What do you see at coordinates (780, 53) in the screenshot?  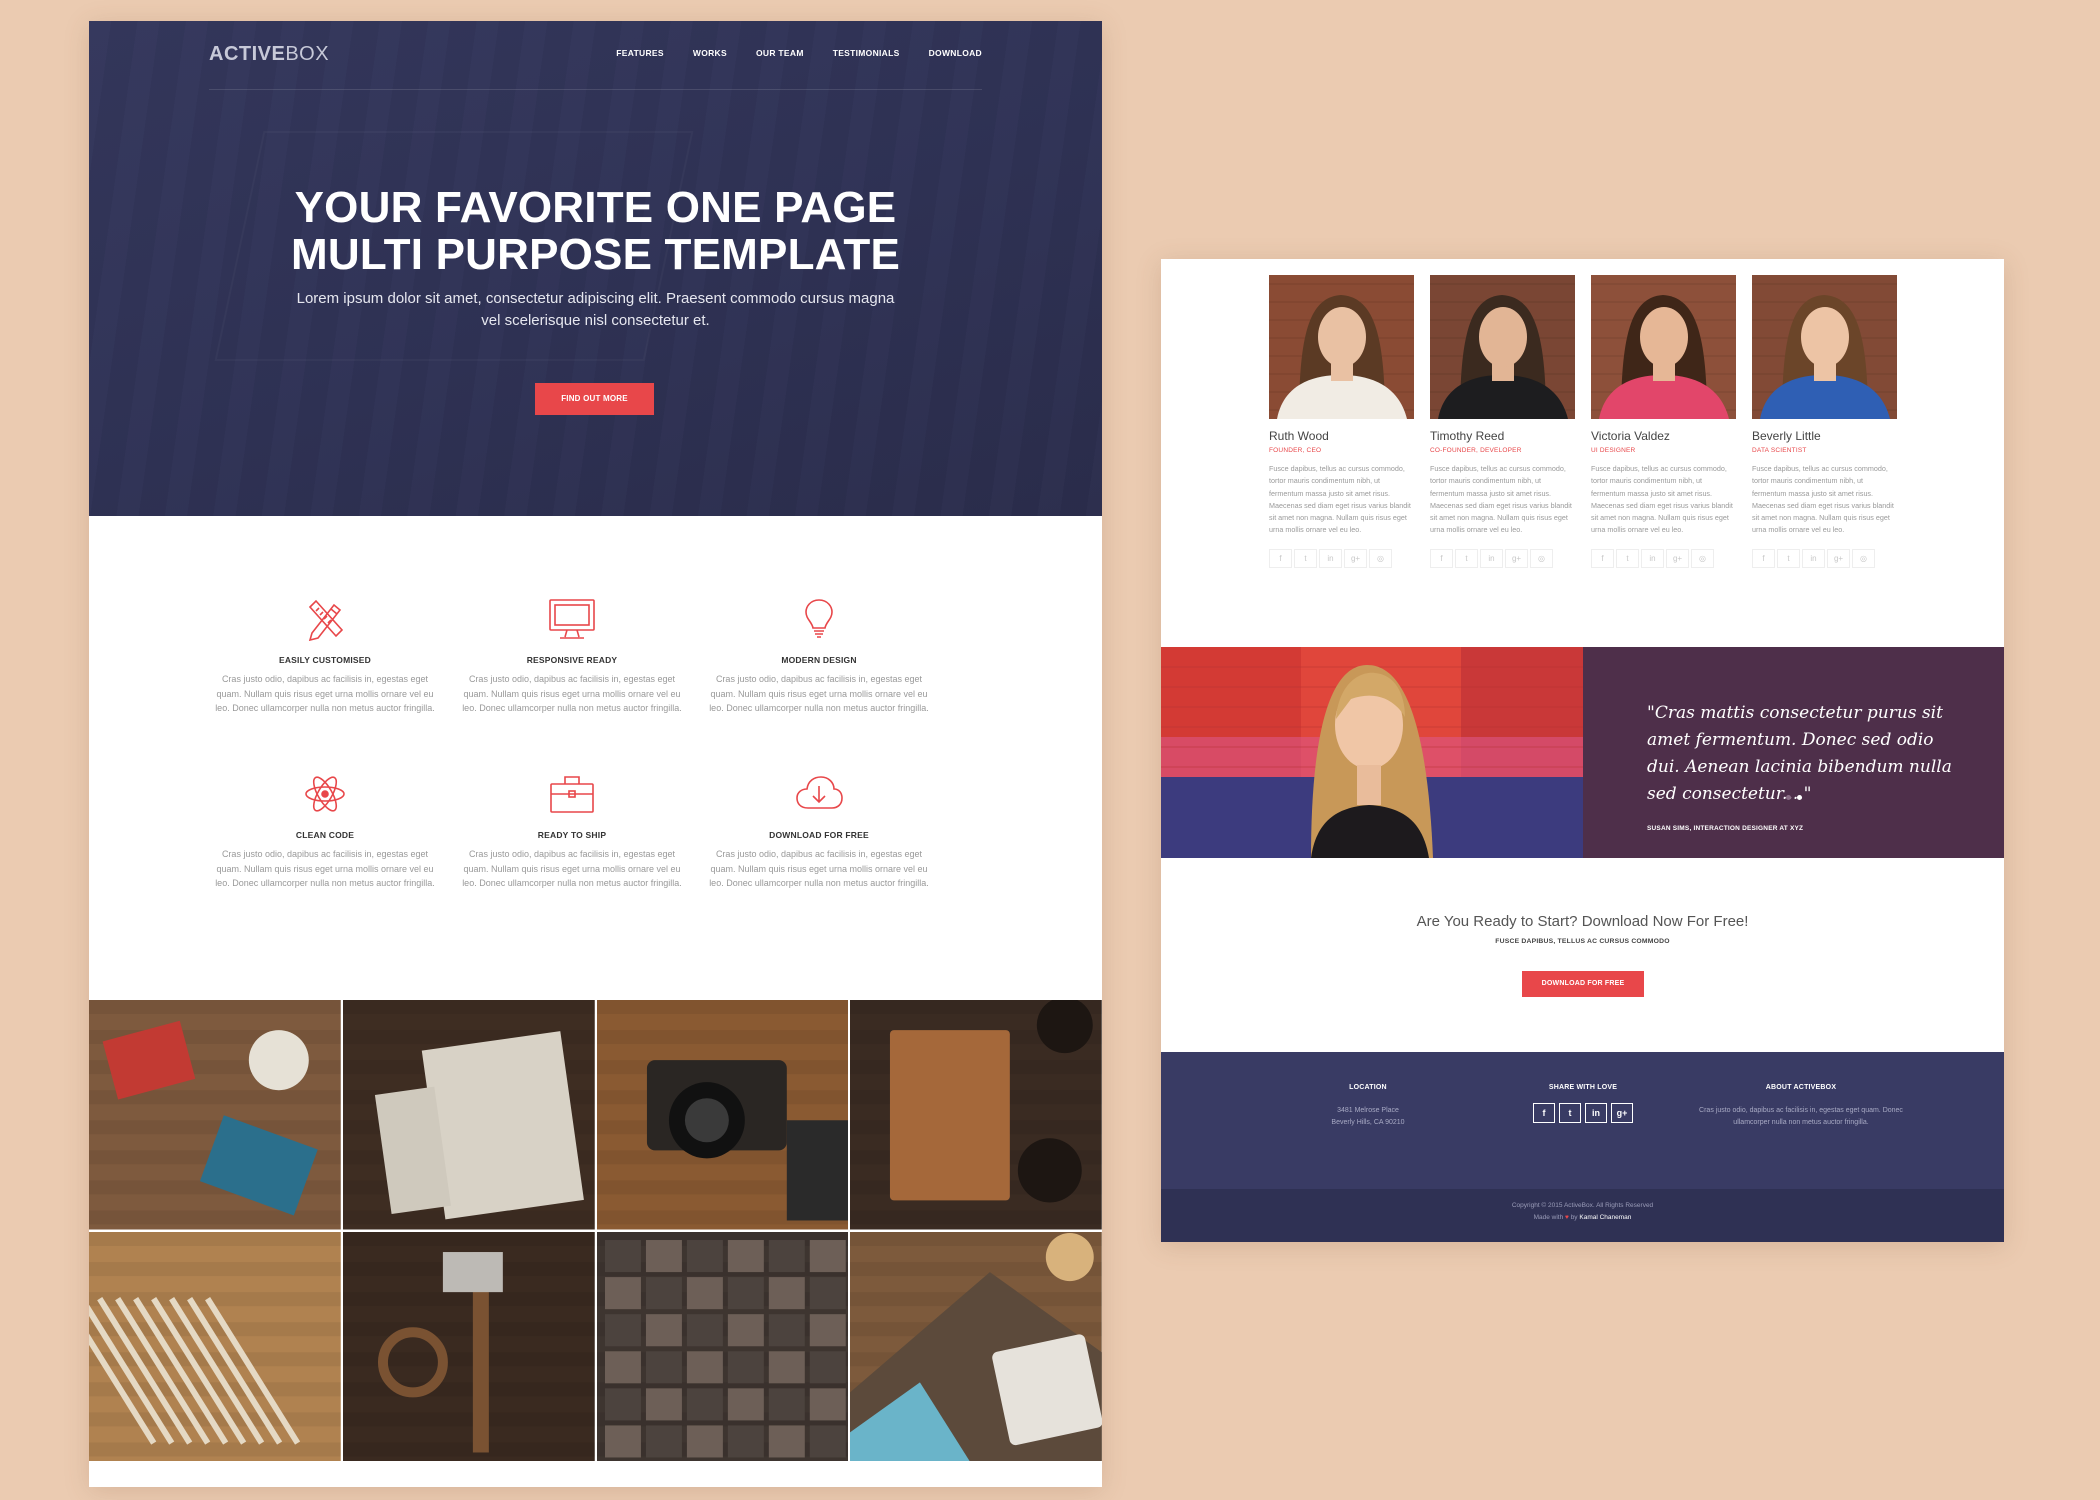 I see `nav-our-team: OUR TEAM` at bounding box center [780, 53].